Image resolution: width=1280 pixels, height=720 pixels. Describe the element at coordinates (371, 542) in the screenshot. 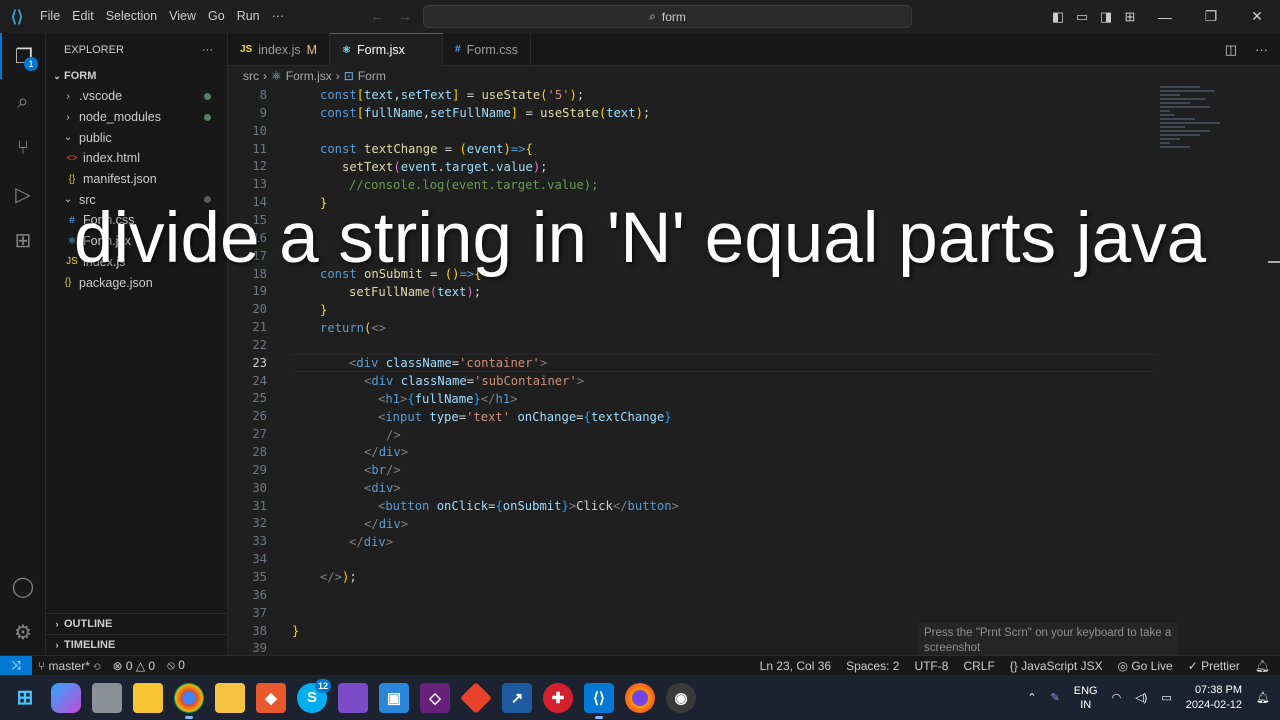

I see `code-line: </div>` at that location.